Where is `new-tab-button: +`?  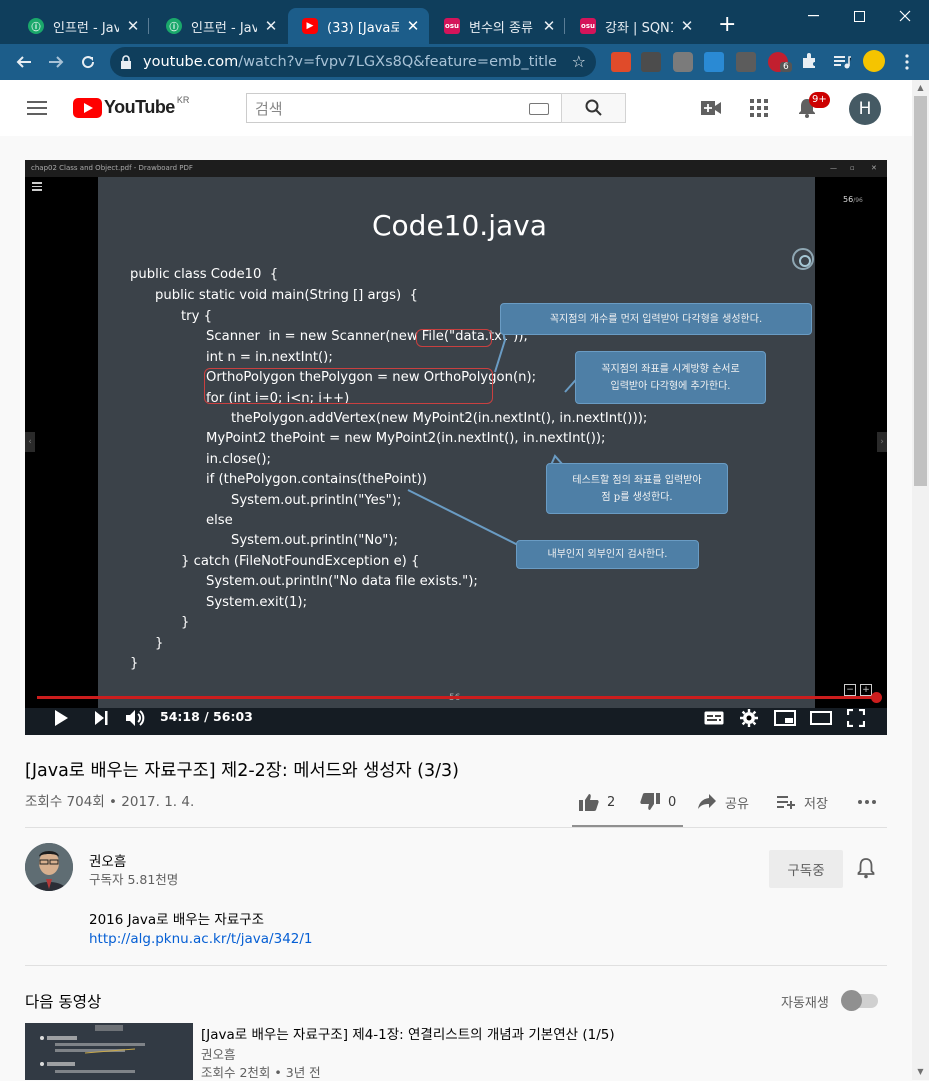
new-tab-button: + is located at coordinates (727, 25).